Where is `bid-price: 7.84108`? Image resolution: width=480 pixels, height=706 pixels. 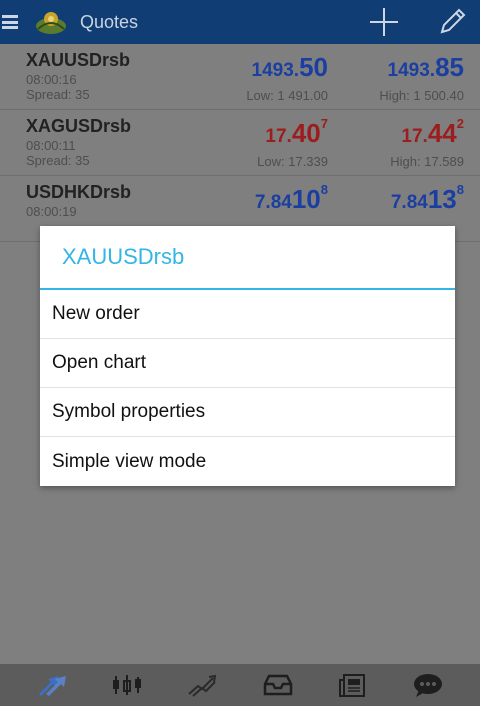
bid-price: 7.84108 is located at coordinates (291, 198).